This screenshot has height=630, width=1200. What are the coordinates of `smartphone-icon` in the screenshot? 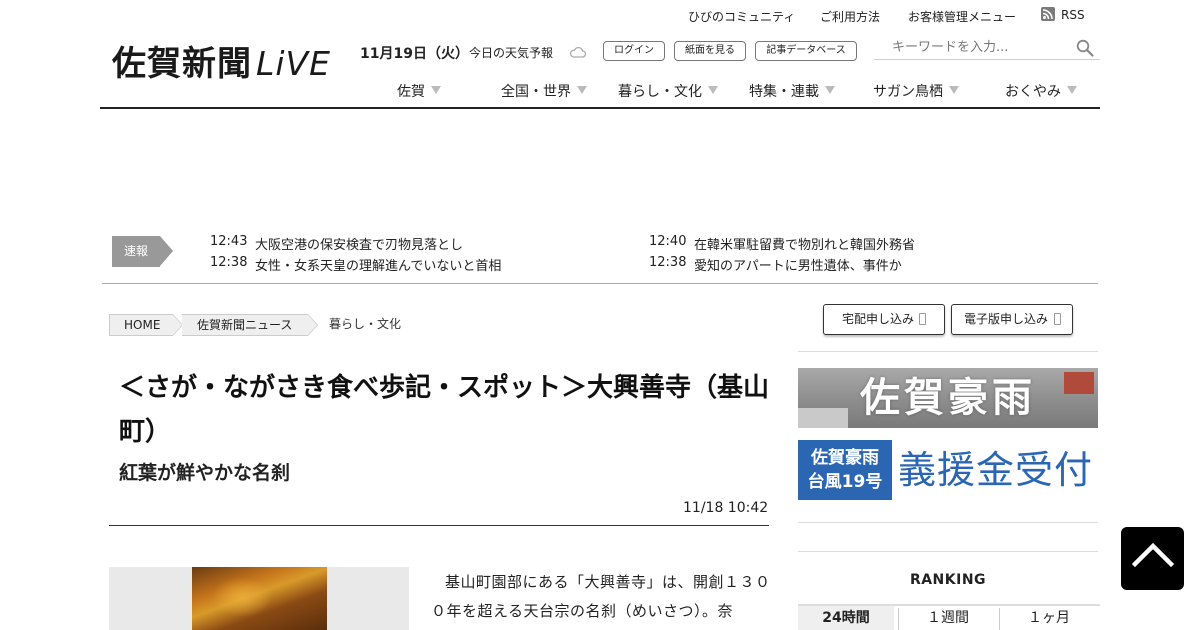 It's located at (1057, 319).